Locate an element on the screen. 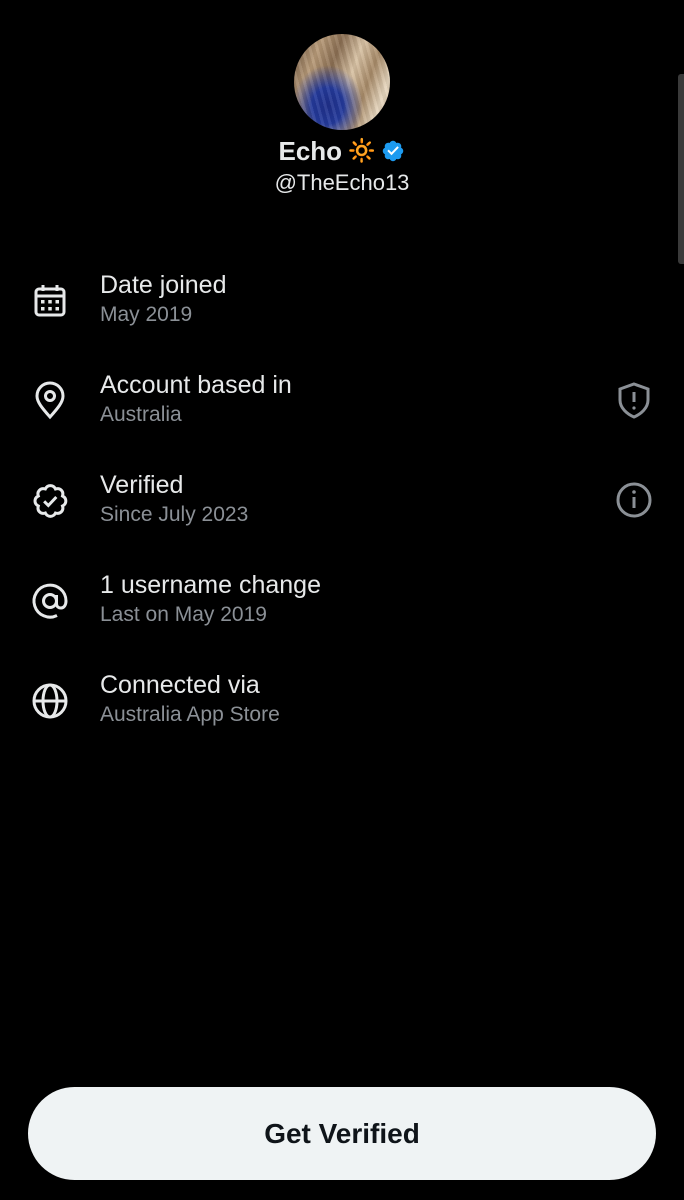  globe-icon is located at coordinates (50, 701).